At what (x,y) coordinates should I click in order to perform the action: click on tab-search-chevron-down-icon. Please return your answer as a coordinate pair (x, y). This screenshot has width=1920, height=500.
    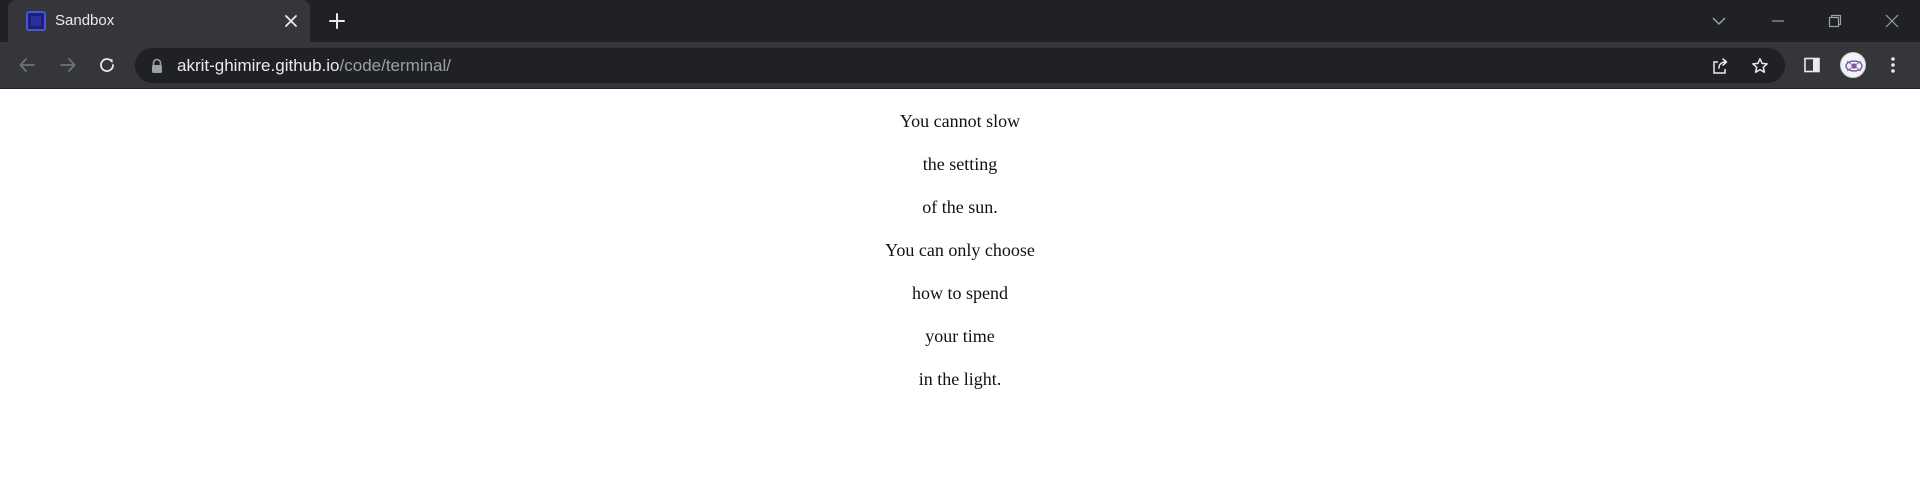
    Looking at the image, I should click on (1719, 21).